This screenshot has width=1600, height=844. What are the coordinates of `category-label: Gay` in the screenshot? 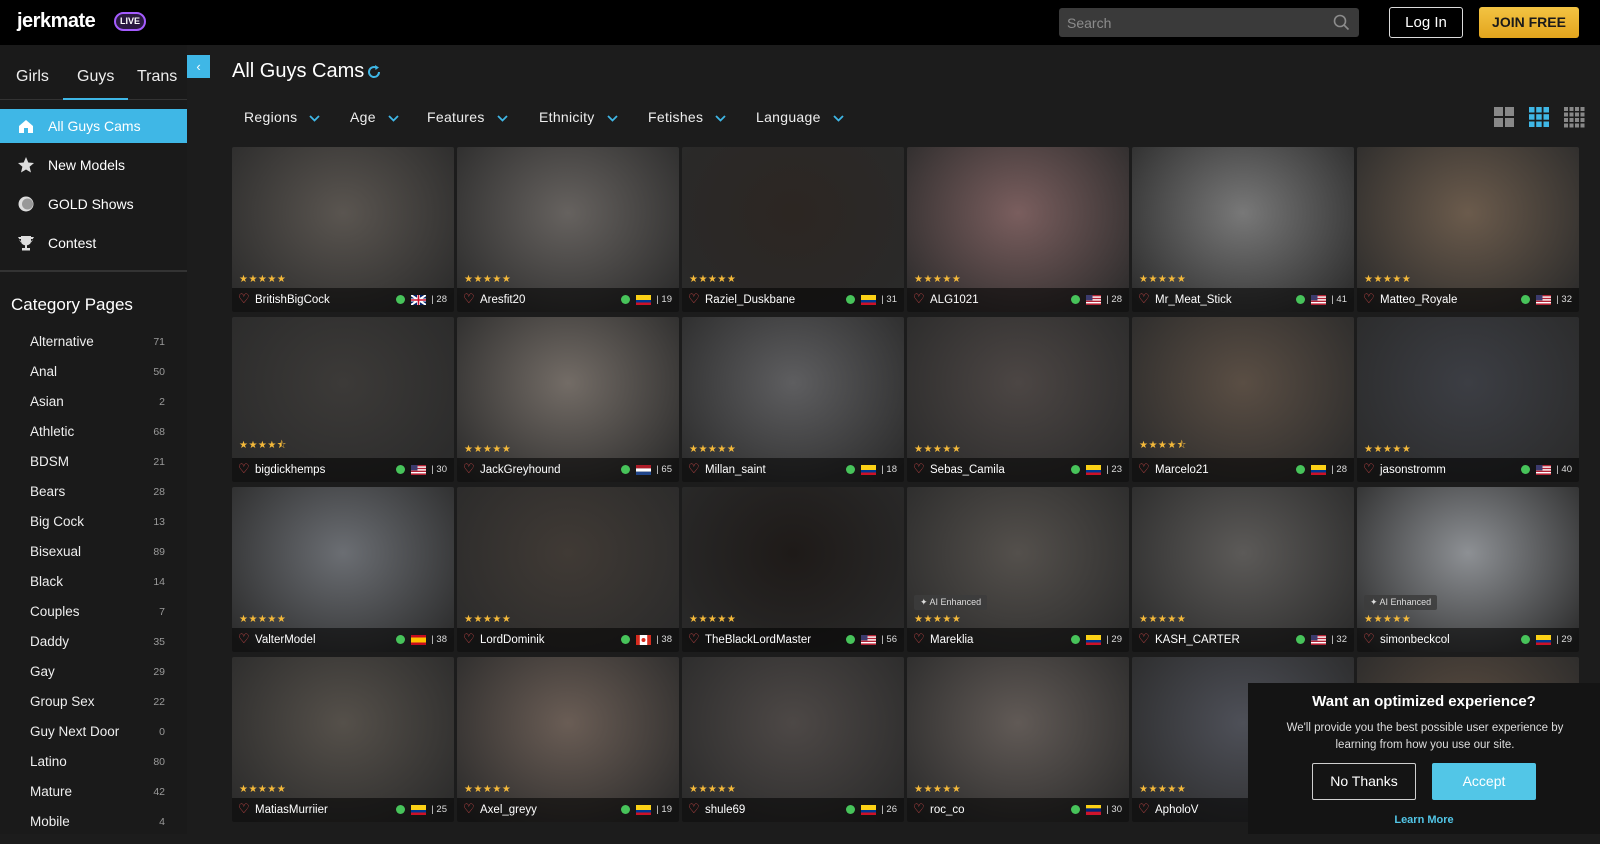 It's located at (42, 671).